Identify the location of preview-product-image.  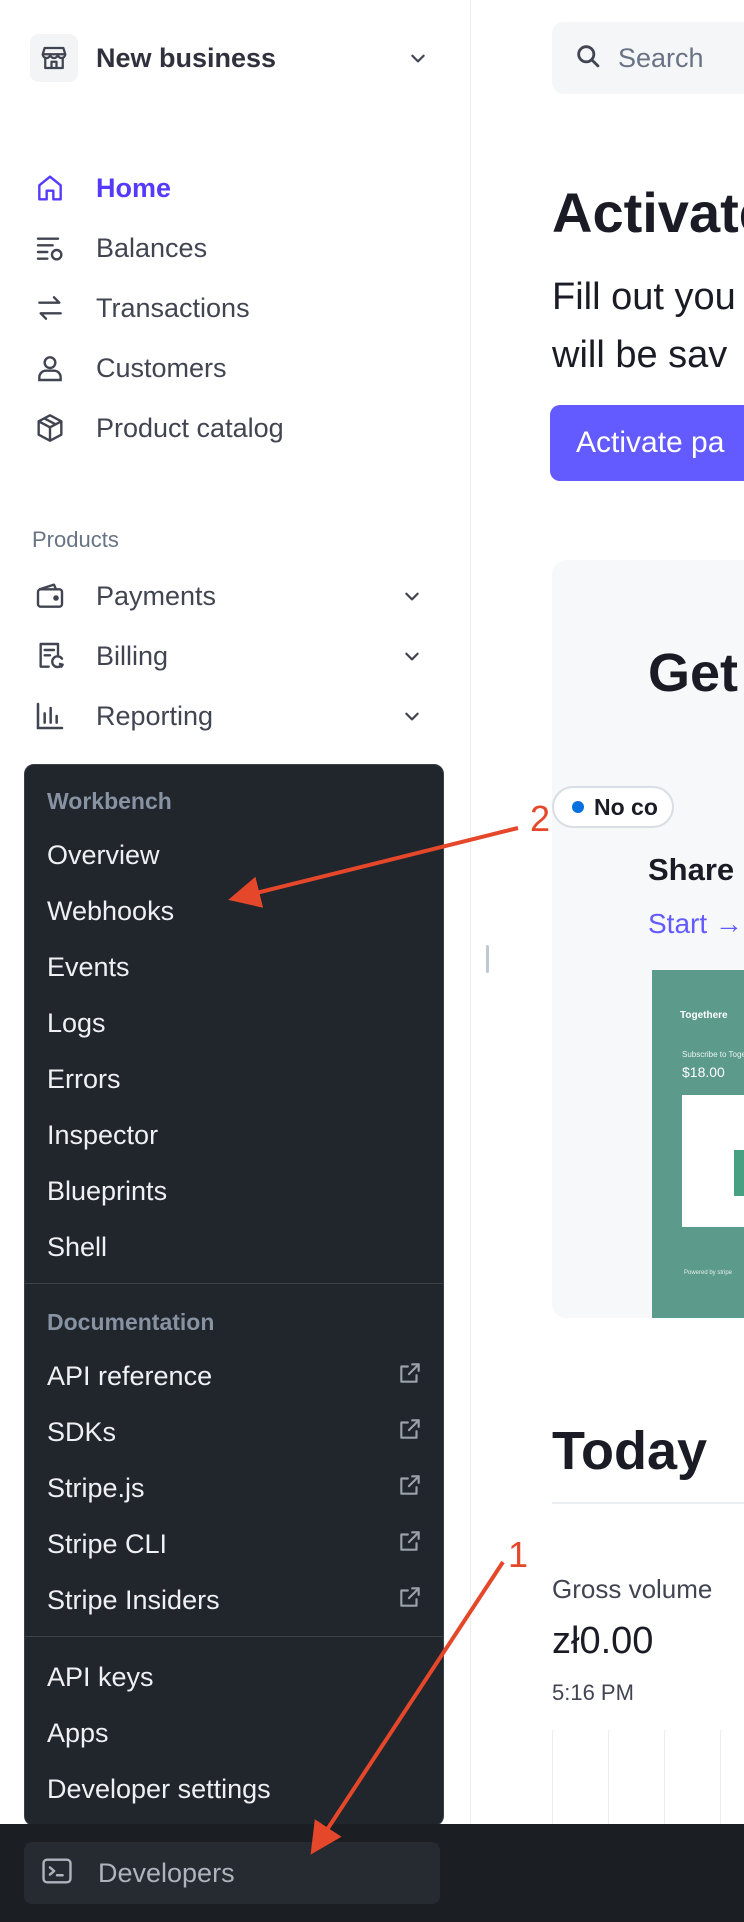
(713, 1161).